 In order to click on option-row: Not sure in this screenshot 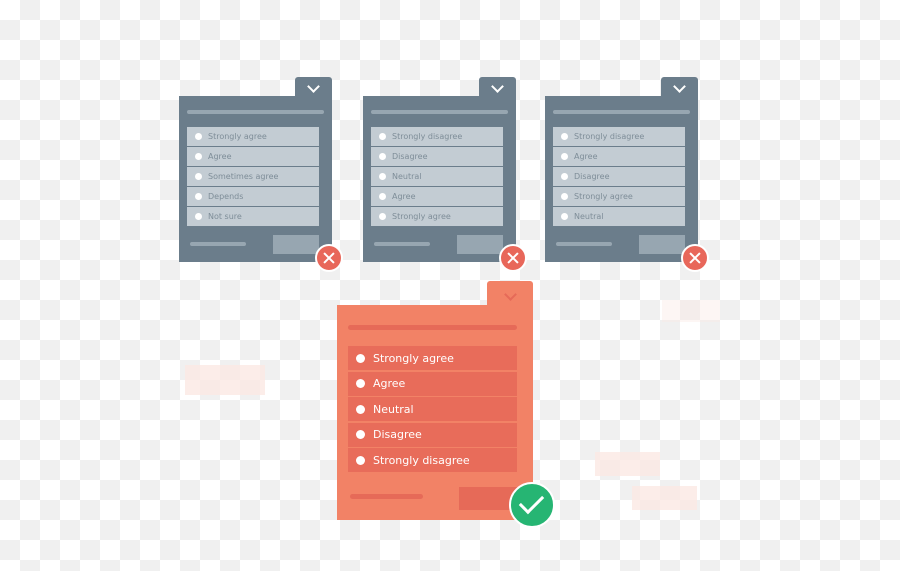, I will do `click(253, 216)`.